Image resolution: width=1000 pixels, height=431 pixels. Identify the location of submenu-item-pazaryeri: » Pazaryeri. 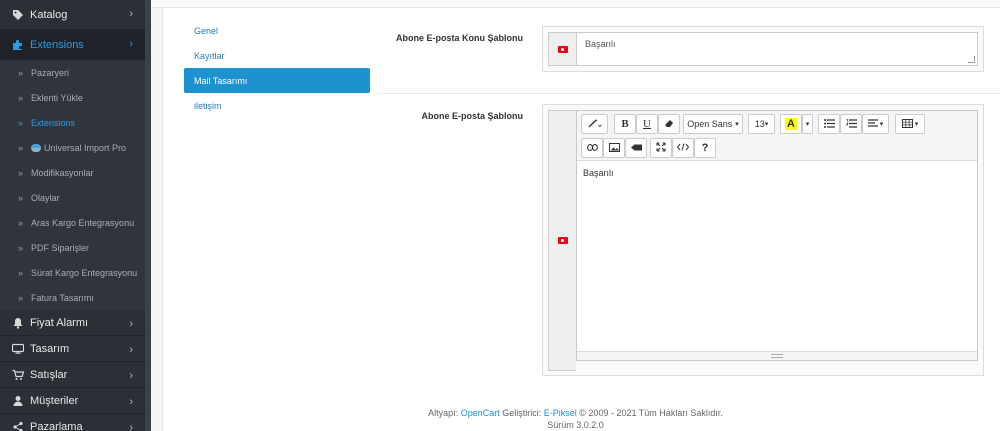
(72, 72).